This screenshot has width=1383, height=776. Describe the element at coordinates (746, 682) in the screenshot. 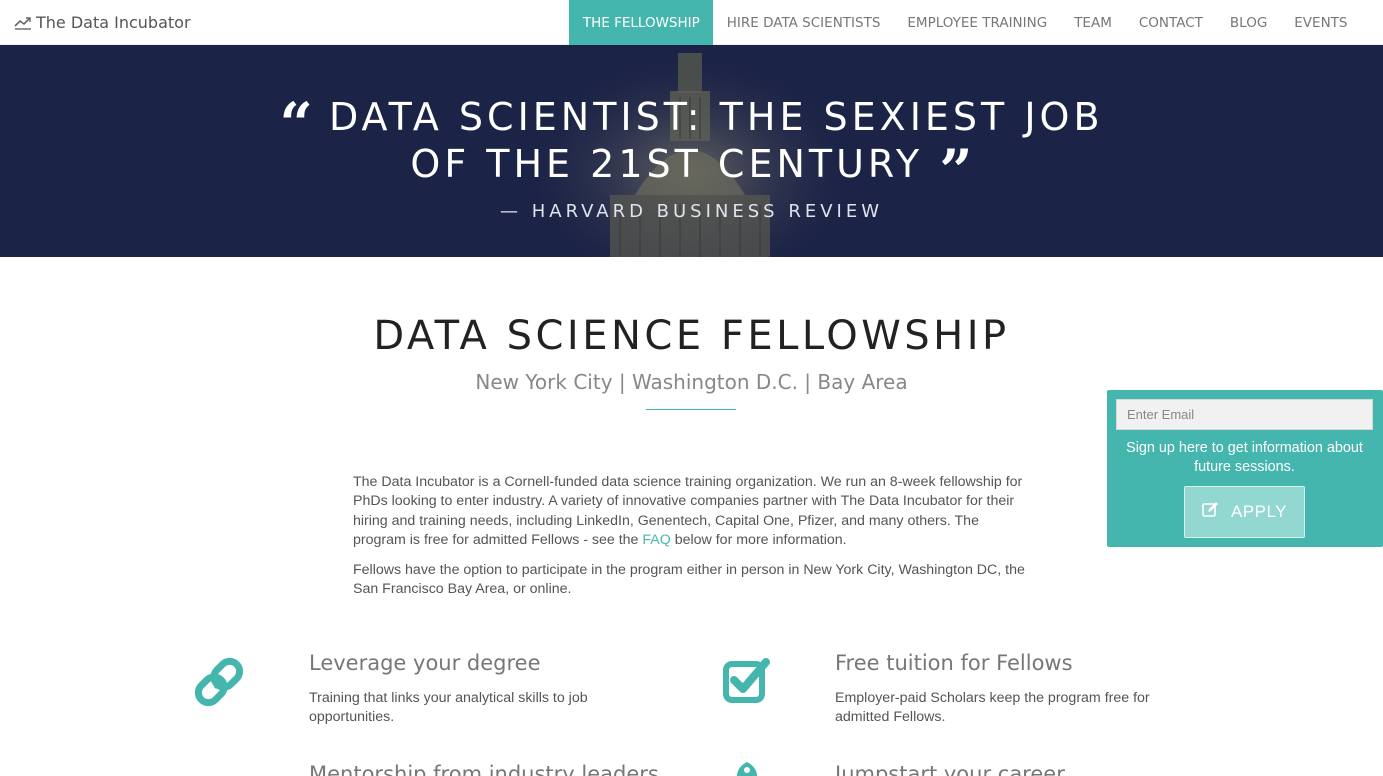

I see `checkbox-icon` at that location.